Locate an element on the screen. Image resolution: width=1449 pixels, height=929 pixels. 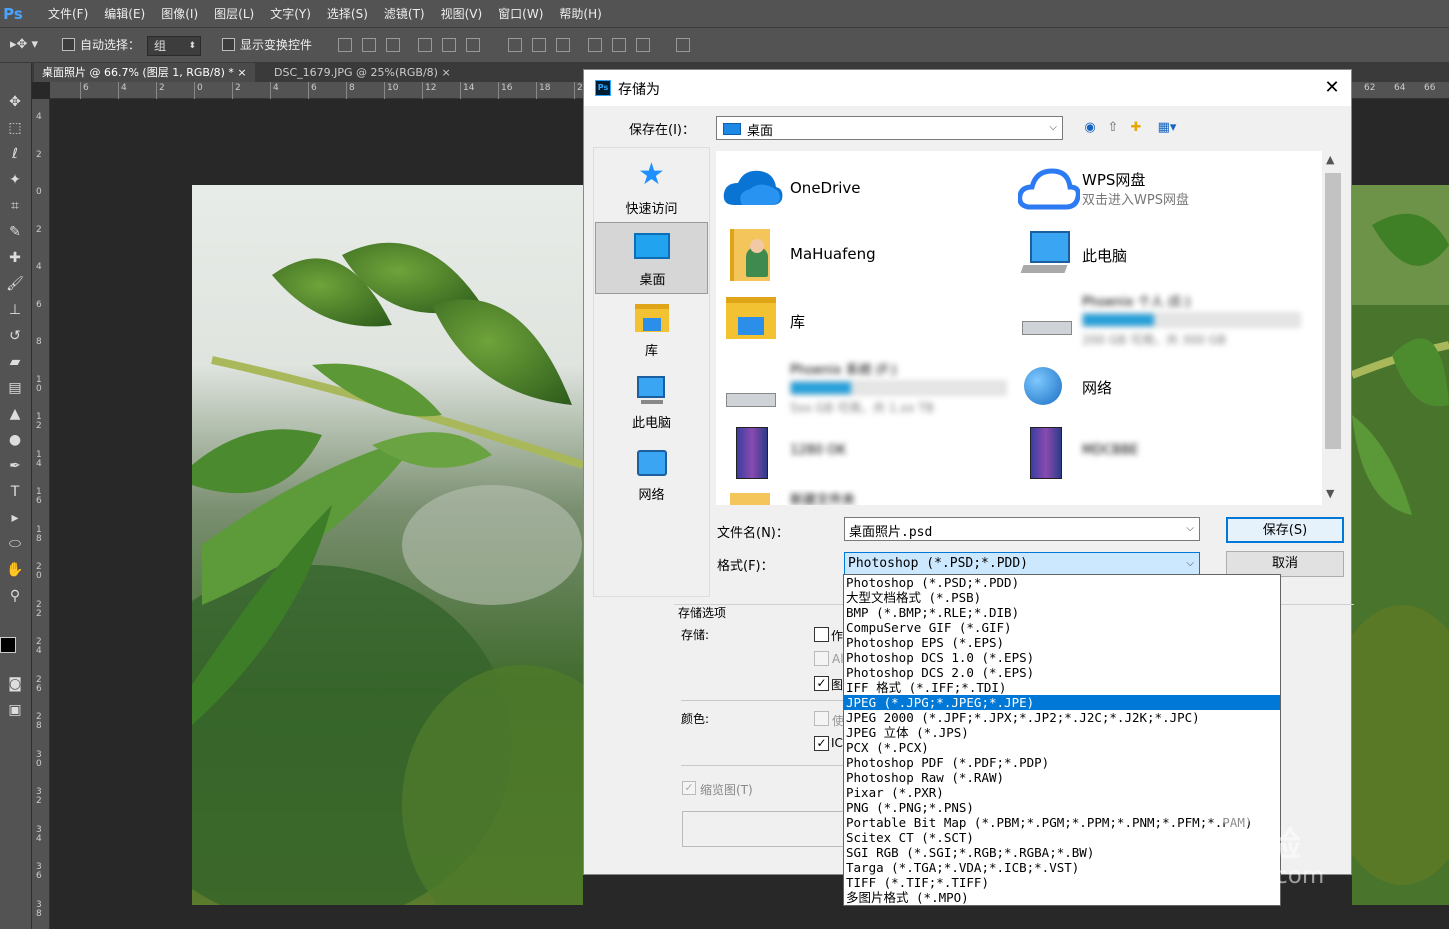
file-item-archive: 1280 OK is located at coordinates (865, 454).